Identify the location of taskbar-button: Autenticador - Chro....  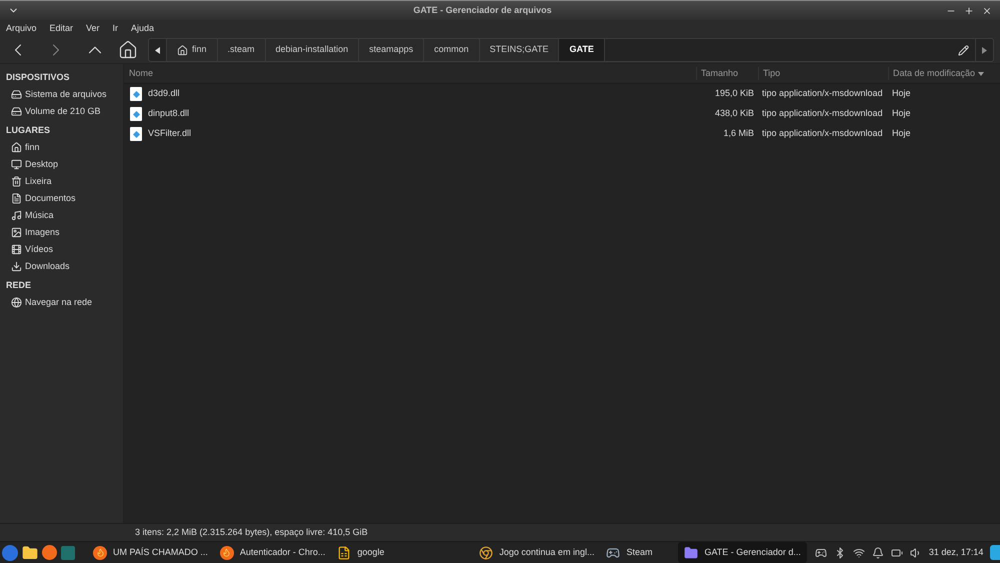
(273, 552).